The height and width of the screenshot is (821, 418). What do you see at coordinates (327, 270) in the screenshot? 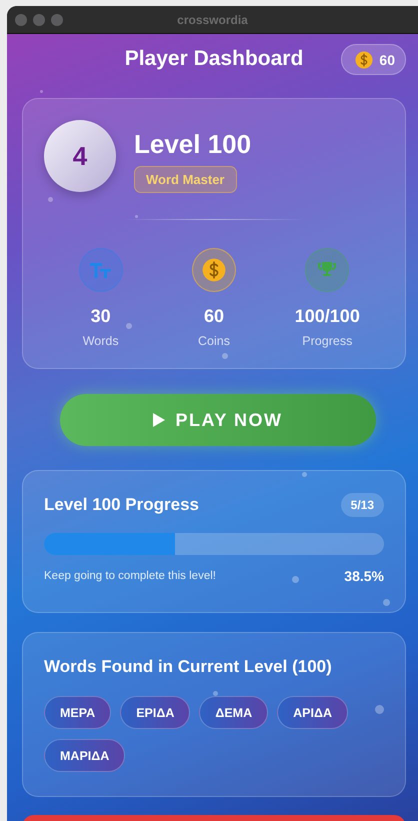
I see `trophy-icon` at bounding box center [327, 270].